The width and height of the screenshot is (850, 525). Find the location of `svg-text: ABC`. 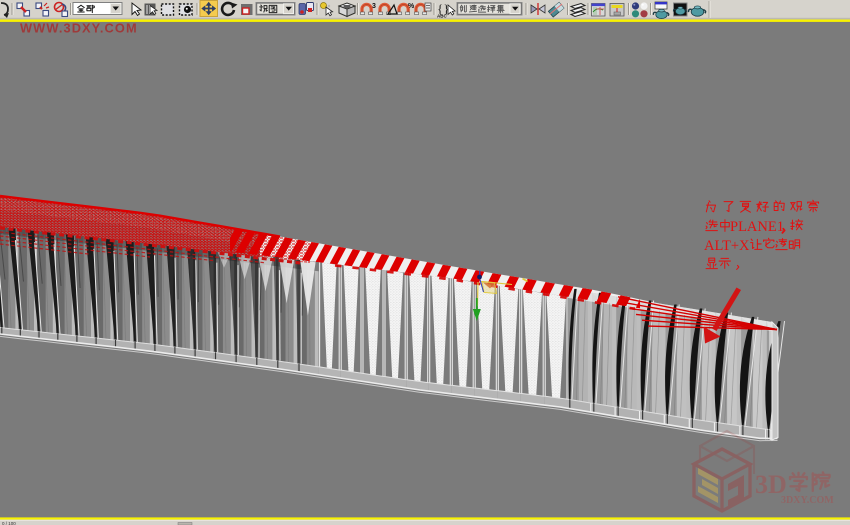

svg-text: ABC is located at coordinates (442, 16).